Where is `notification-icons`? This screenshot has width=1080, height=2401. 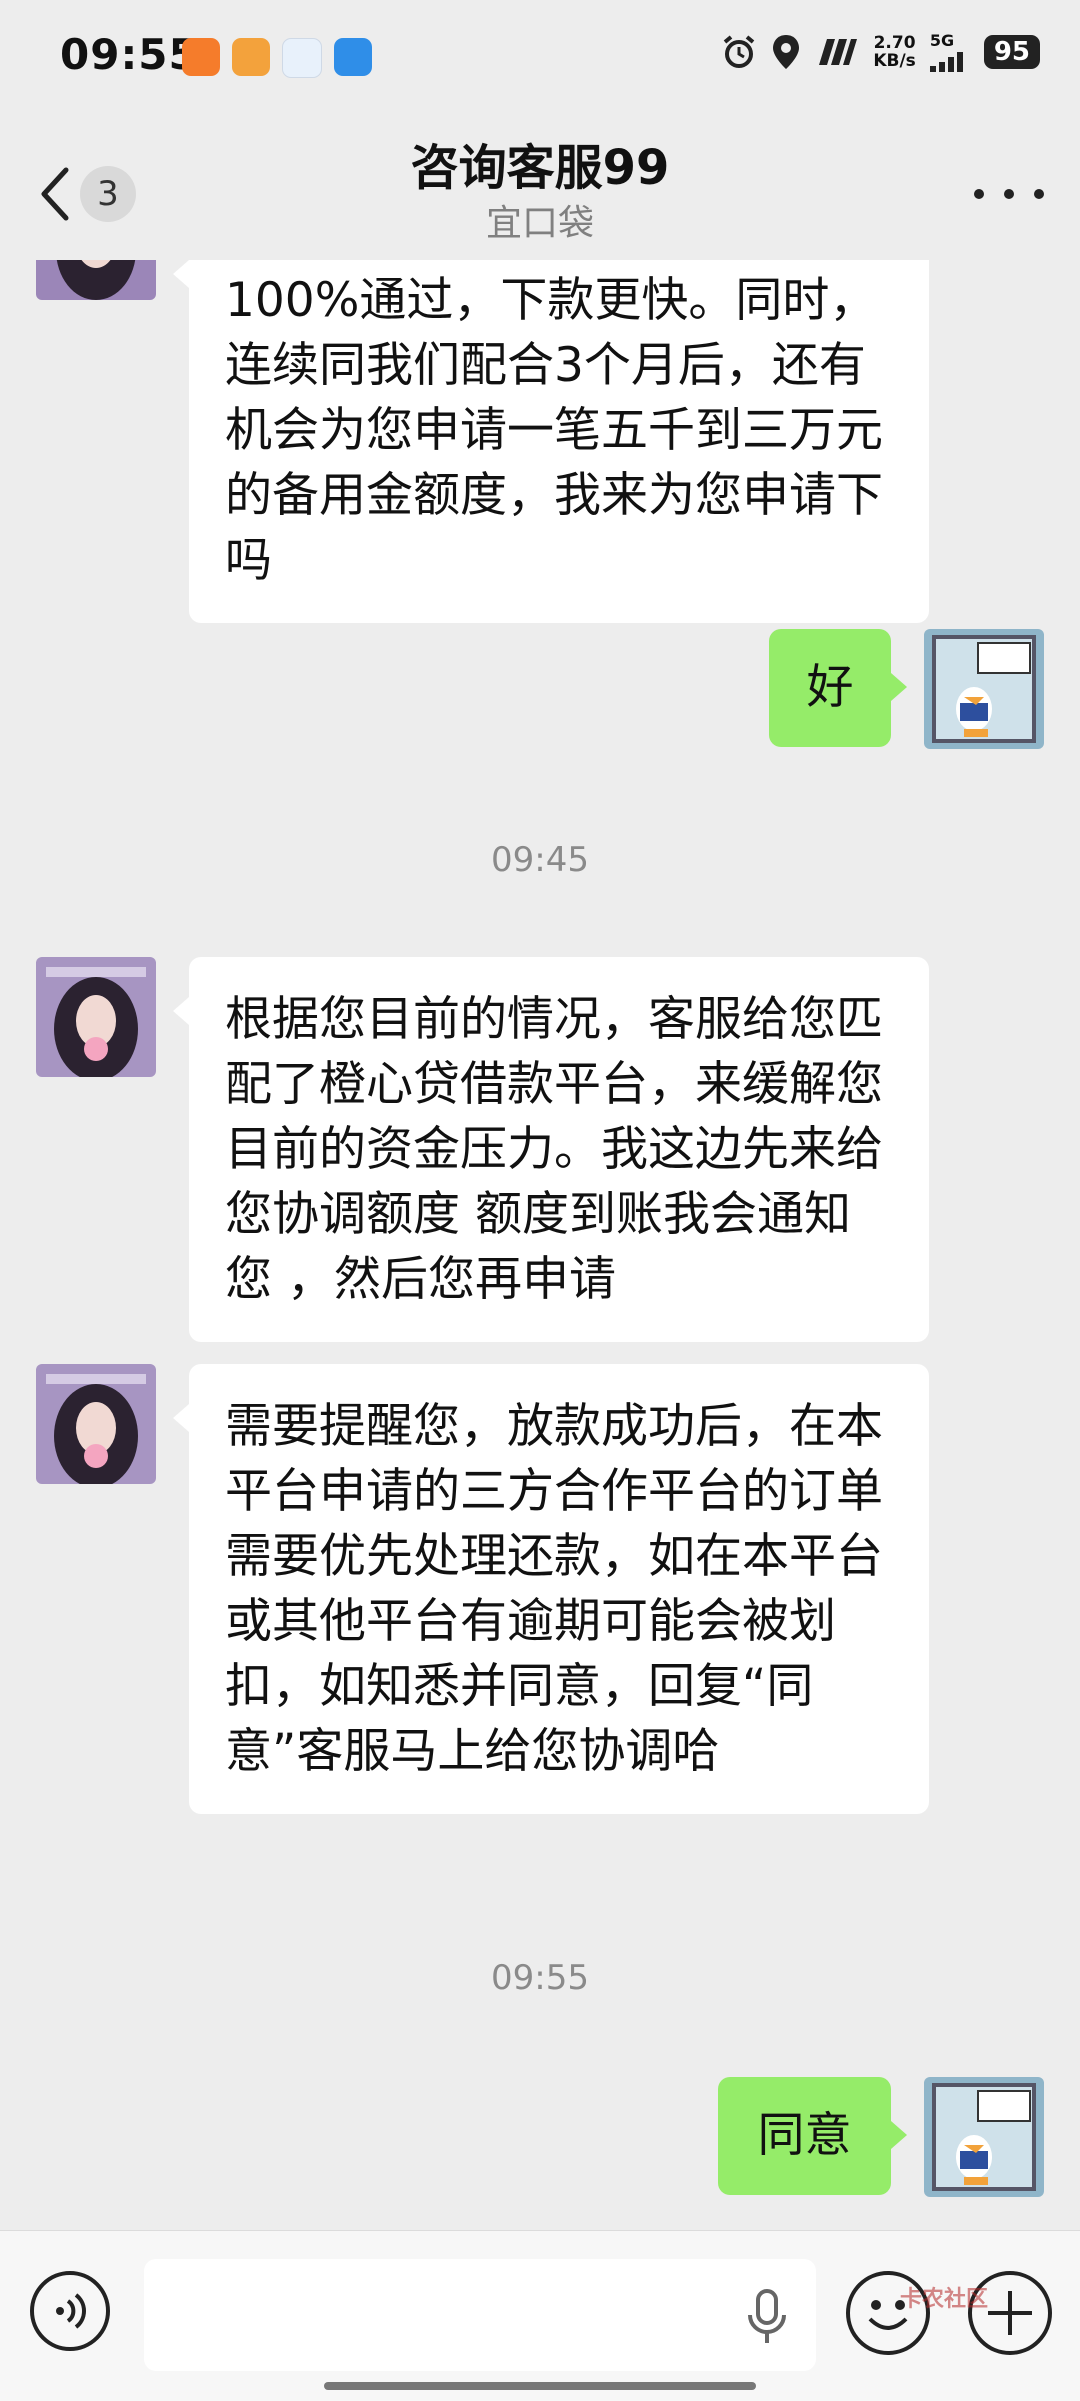
notification-icons is located at coordinates (277, 58).